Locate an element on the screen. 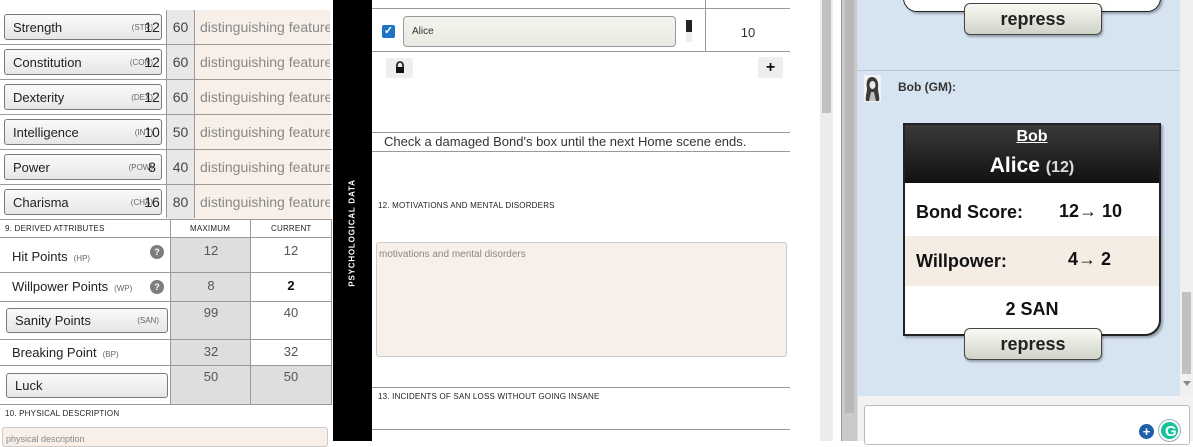 The image size is (1193, 447). charisma-percent: 80 is located at coordinates (180, 202).